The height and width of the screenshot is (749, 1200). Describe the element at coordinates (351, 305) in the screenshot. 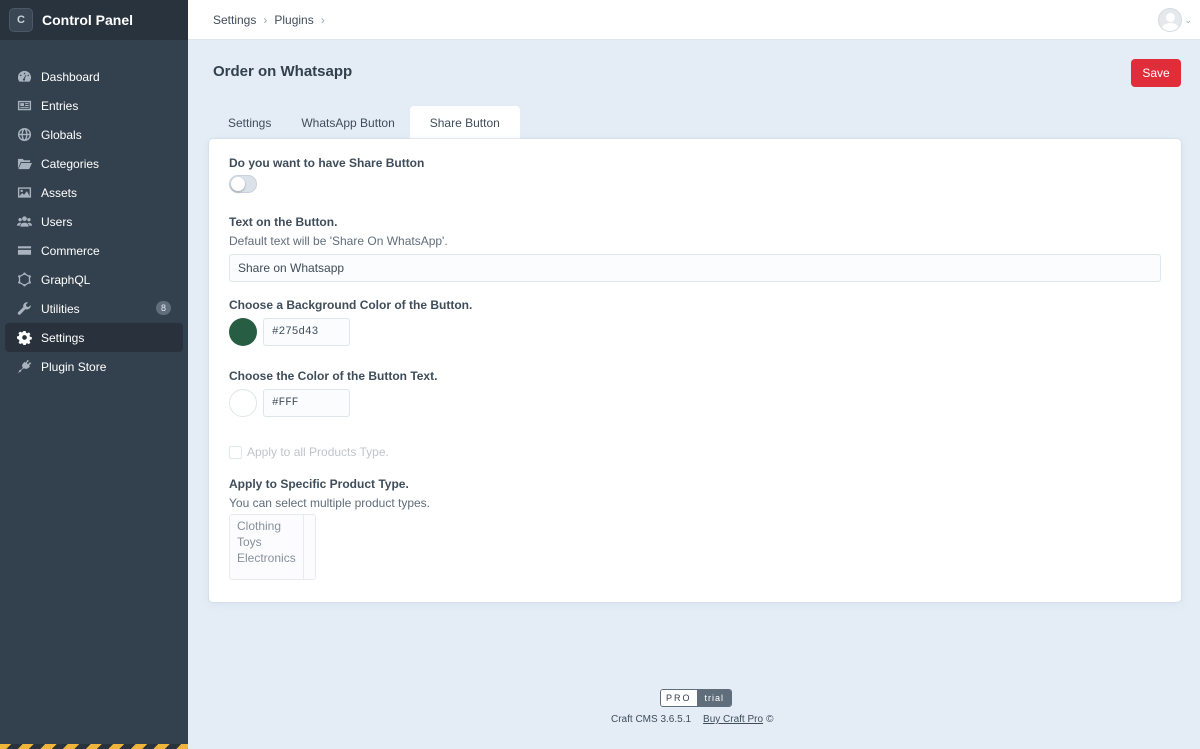

I see `bg-color-label: Choose a Background Color of the Button.` at that location.